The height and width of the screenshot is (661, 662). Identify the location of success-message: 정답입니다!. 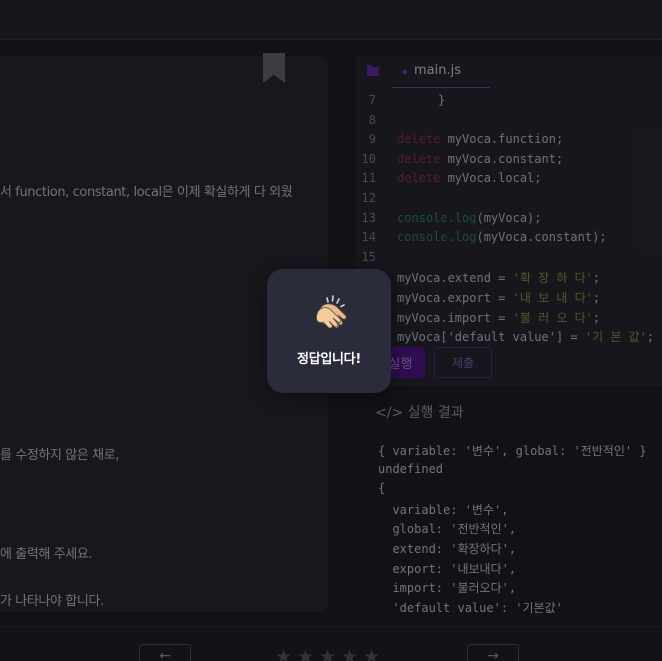
(329, 359).